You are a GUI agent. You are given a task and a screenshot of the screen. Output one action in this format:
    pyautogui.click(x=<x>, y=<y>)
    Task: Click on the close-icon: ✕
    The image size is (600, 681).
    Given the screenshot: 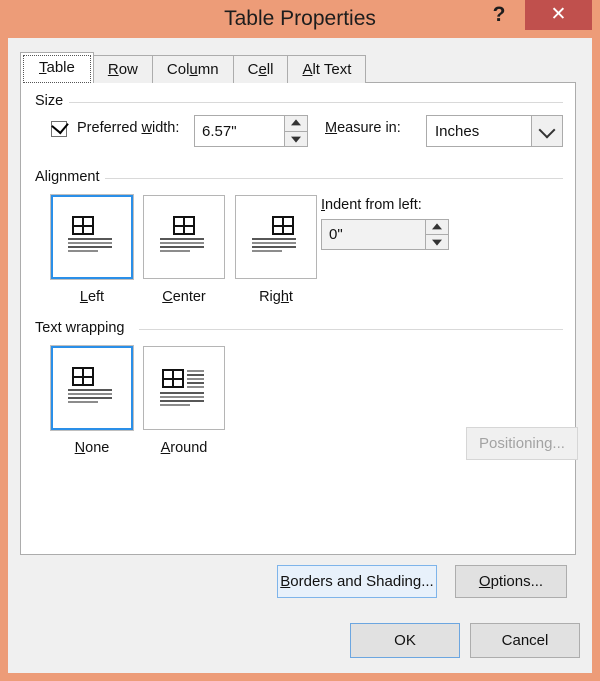 What is the action you would take?
    pyautogui.click(x=558, y=15)
    